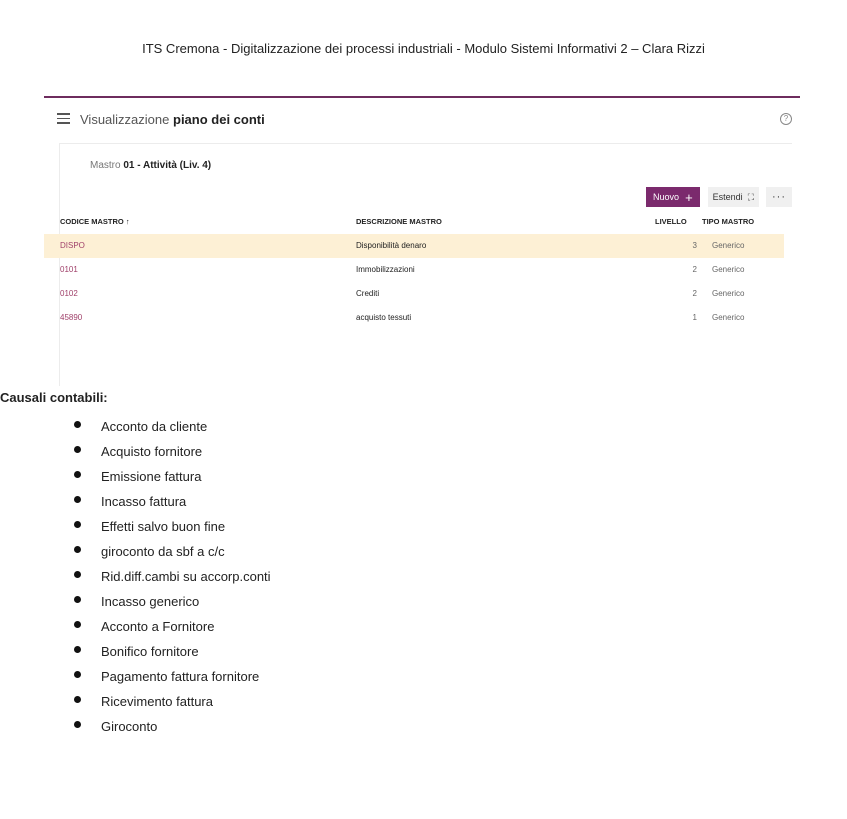 The height and width of the screenshot is (819, 847). What do you see at coordinates (54, 397) in the screenshot?
I see `section-title: Causali contabili:` at bounding box center [54, 397].